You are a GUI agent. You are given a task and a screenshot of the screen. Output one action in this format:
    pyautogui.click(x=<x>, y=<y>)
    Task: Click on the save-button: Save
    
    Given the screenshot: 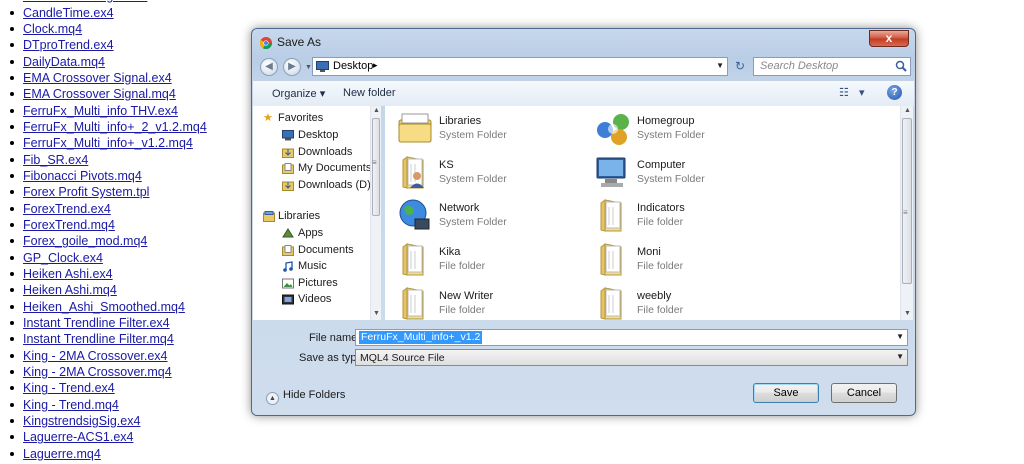 What is the action you would take?
    pyautogui.click(x=786, y=393)
    